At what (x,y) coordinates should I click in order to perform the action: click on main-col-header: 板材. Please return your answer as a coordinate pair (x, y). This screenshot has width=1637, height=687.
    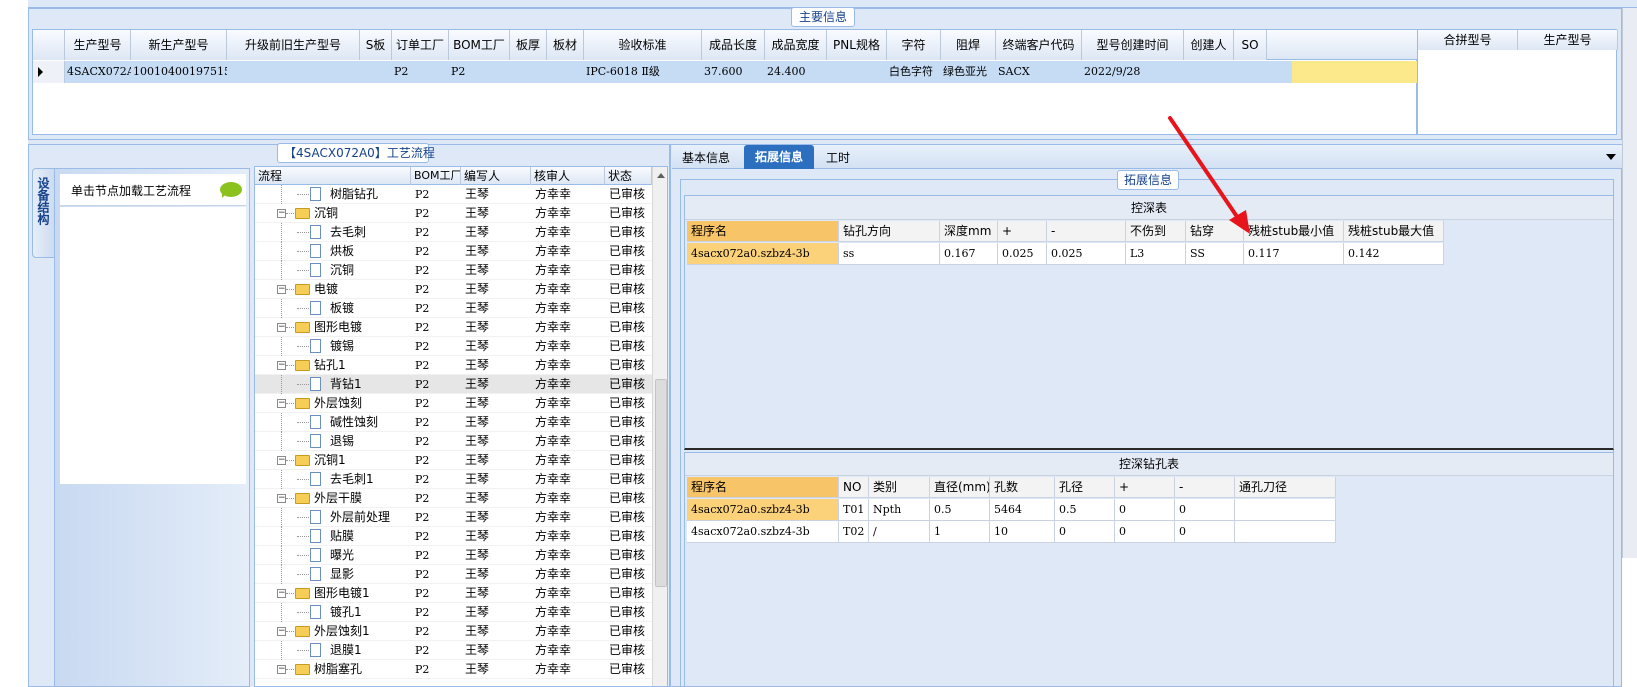
    Looking at the image, I should click on (565, 45).